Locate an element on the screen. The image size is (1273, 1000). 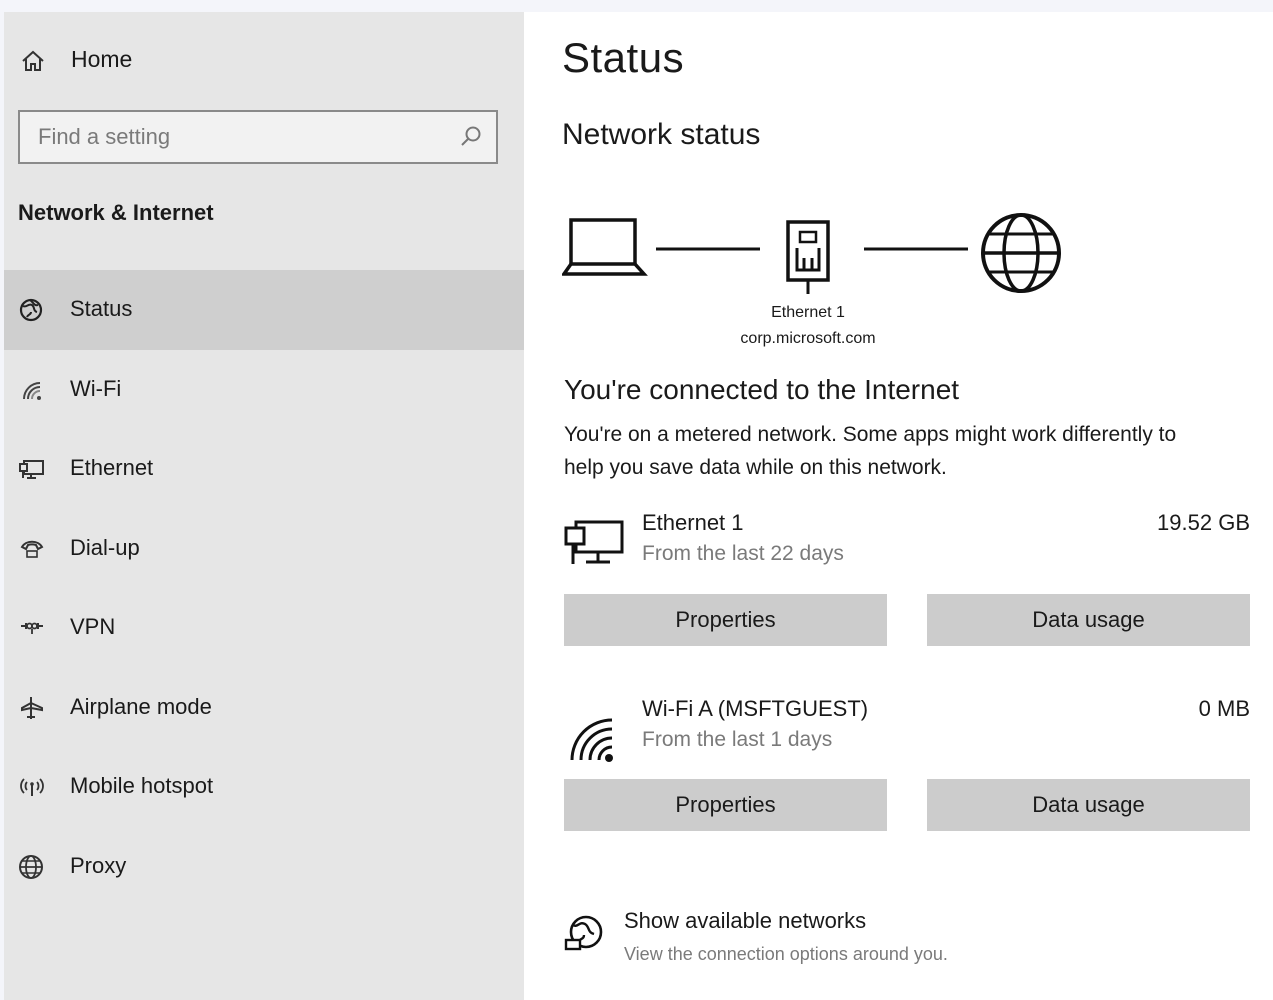
sidebar-item-label: Ethernet is located at coordinates (112, 467).